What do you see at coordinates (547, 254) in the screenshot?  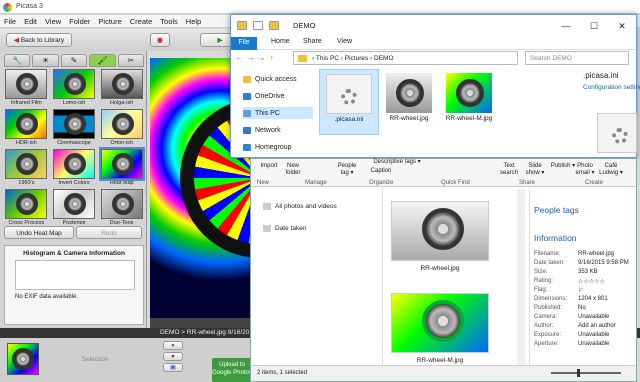 I see `info-key: Filename:` at bounding box center [547, 254].